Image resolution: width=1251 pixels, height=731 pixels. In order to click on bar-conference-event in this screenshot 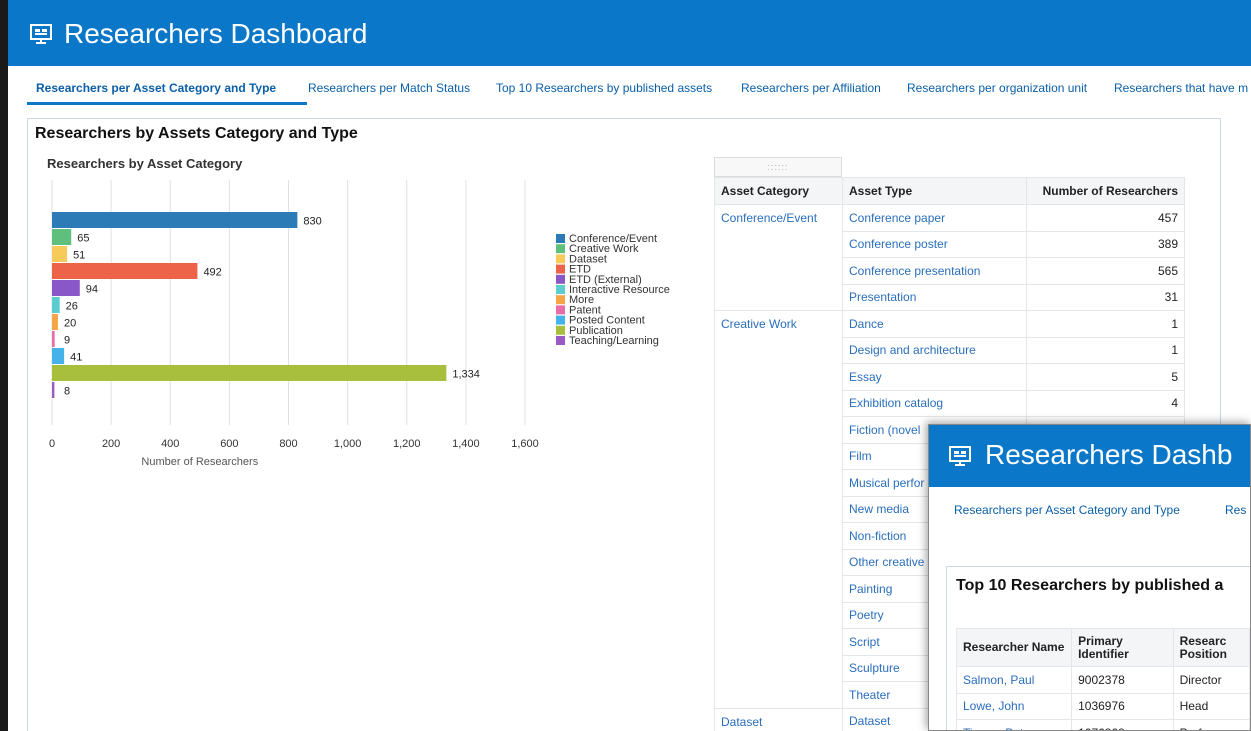, I will do `click(175, 220)`.